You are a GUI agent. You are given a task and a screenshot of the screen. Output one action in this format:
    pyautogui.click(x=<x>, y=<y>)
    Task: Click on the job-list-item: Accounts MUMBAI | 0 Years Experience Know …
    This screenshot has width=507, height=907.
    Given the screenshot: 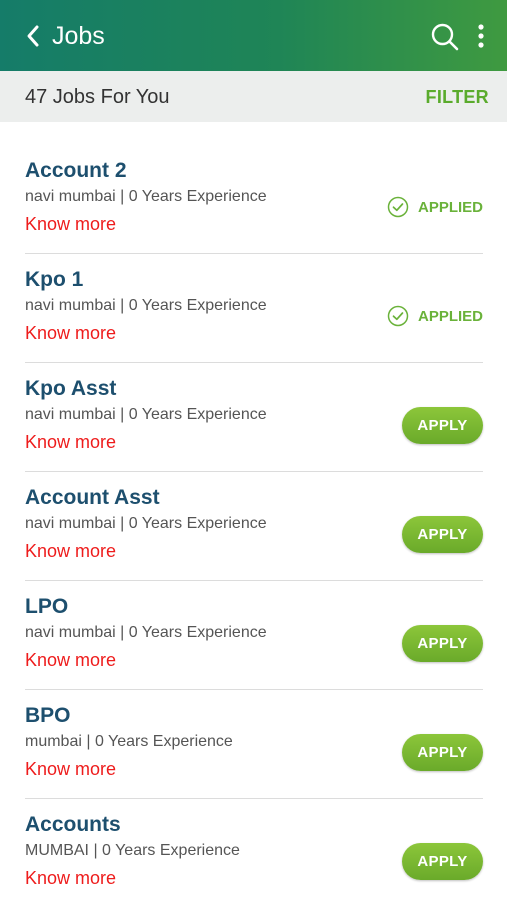 What is the action you would take?
    pyautogui.click(x=254, y=853)
    